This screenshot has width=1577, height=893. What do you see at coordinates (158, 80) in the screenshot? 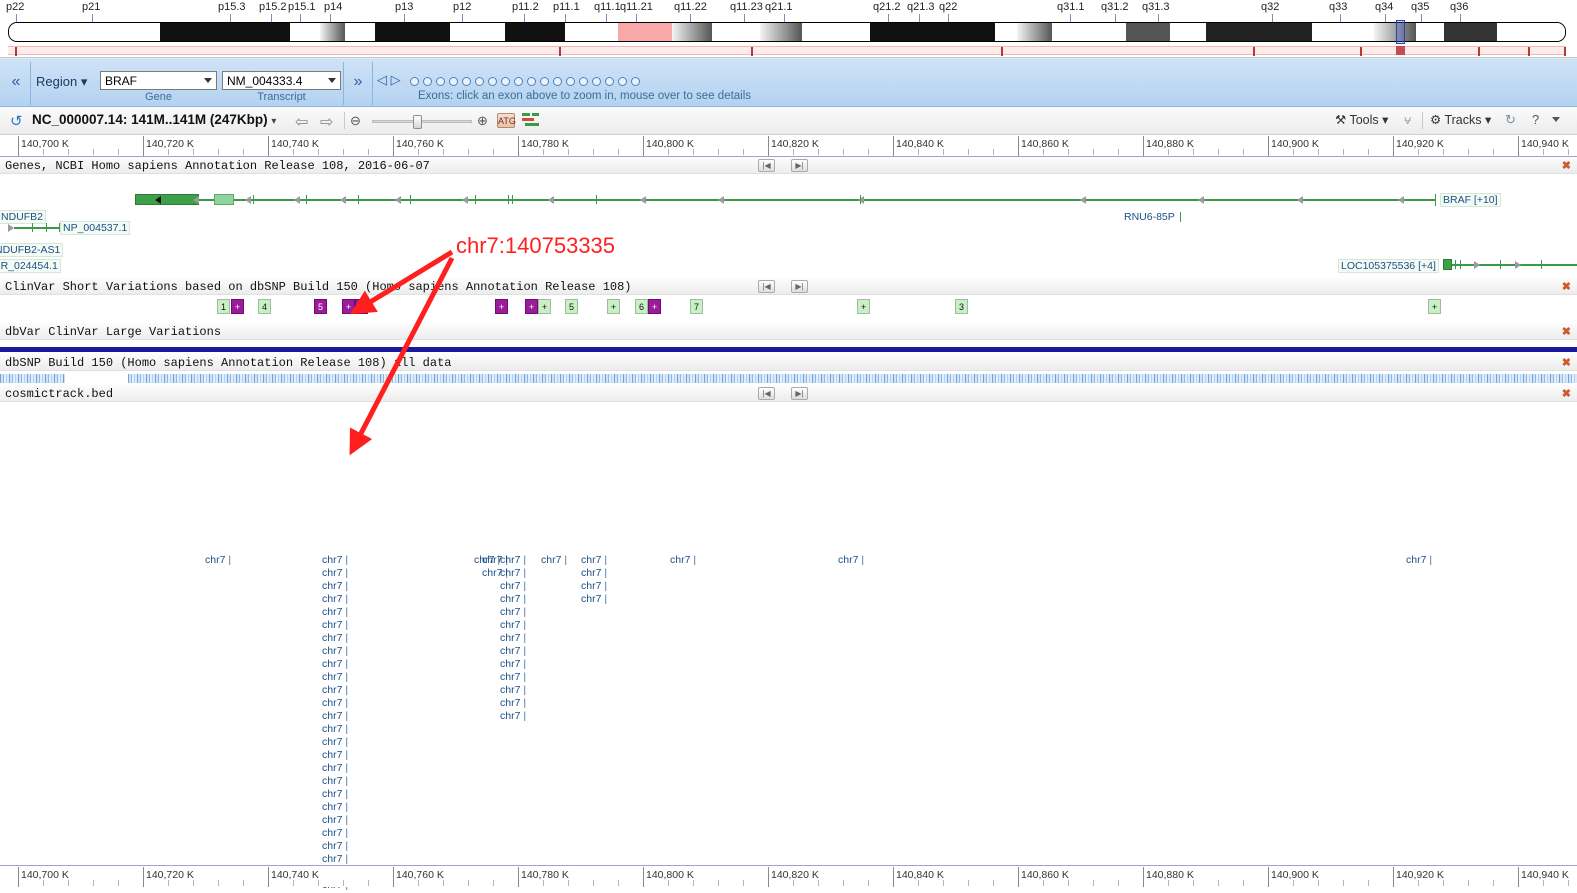
I see `gene-select: BRAF` at bounding box center [158, 80].